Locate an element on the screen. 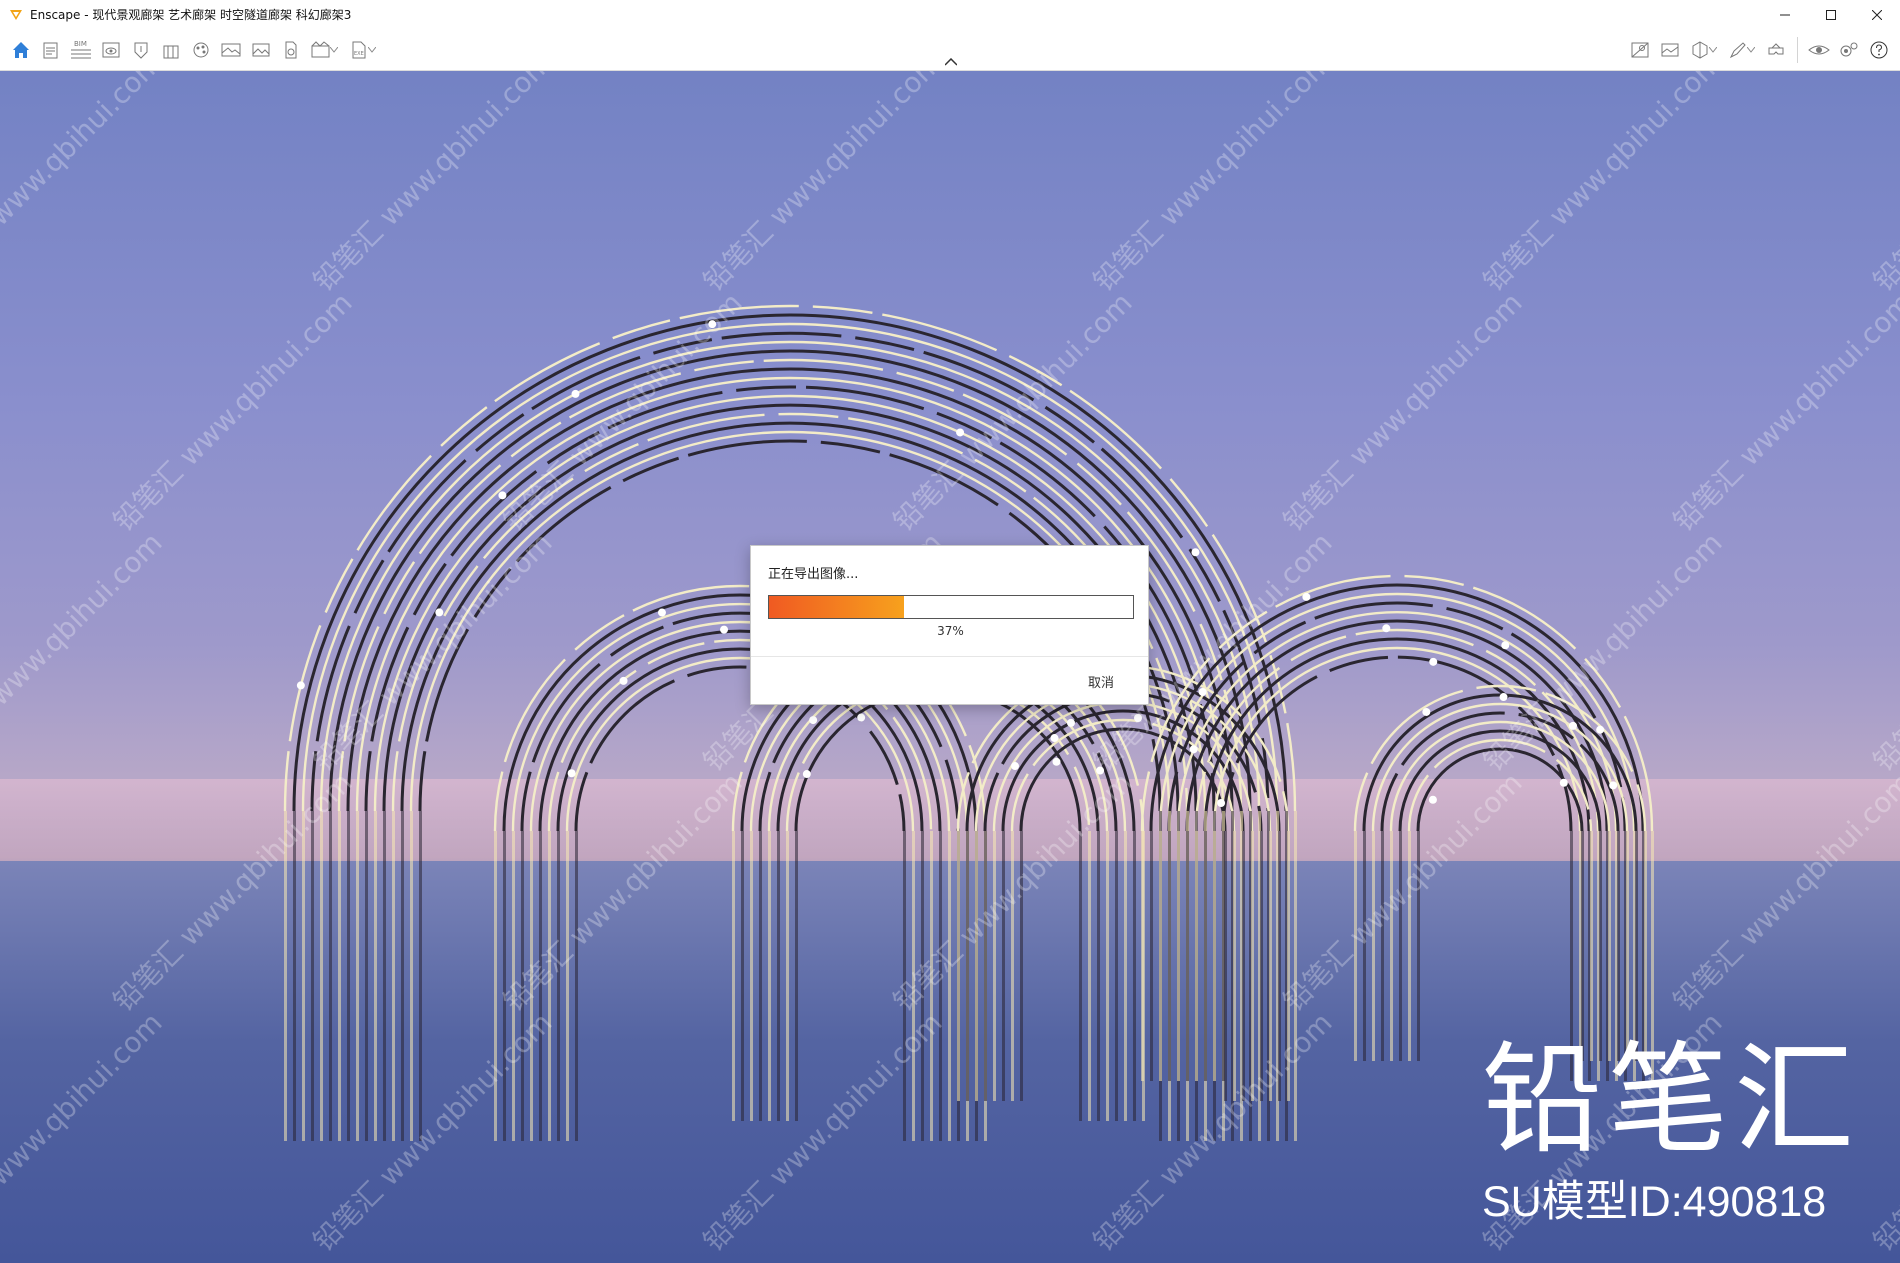 The image size is (1900, 1263). enscape-logo-icon is located at coordinates (16, 14).